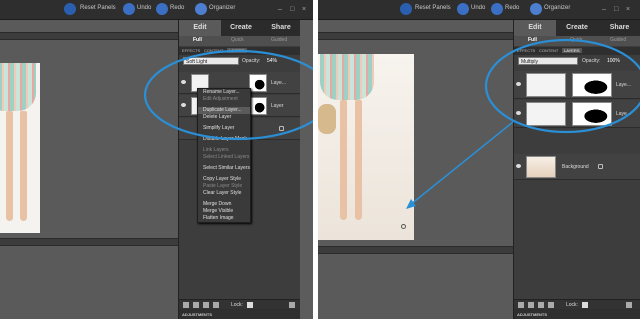 This screenshot has height=319, width=640. Describe the element at coordinates (415, 36) in the screenshot. I see `document-tab-strip` at that location.